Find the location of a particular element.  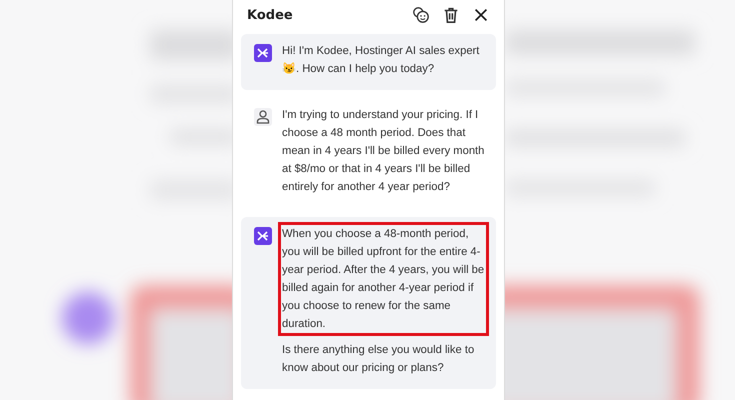

trash-icon is located at coordinates (451, 15).